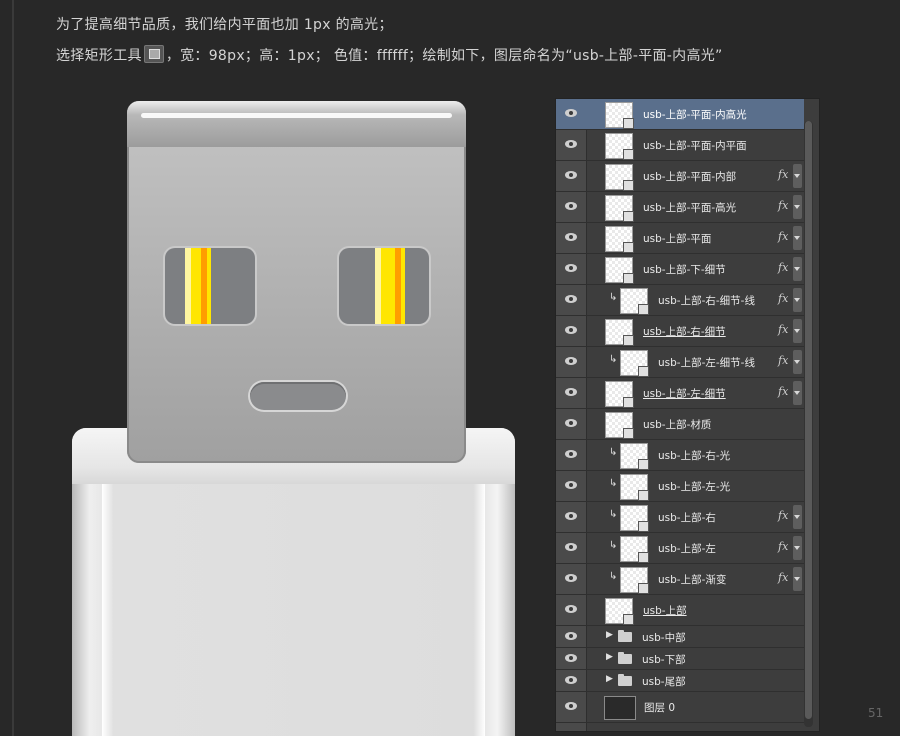 This screenshot has height=736, width=900. What do you see at coordinates (687, 548) in the screenshot?
I see `layer-name: usb-上部-左` at bounding box center [687, 548].